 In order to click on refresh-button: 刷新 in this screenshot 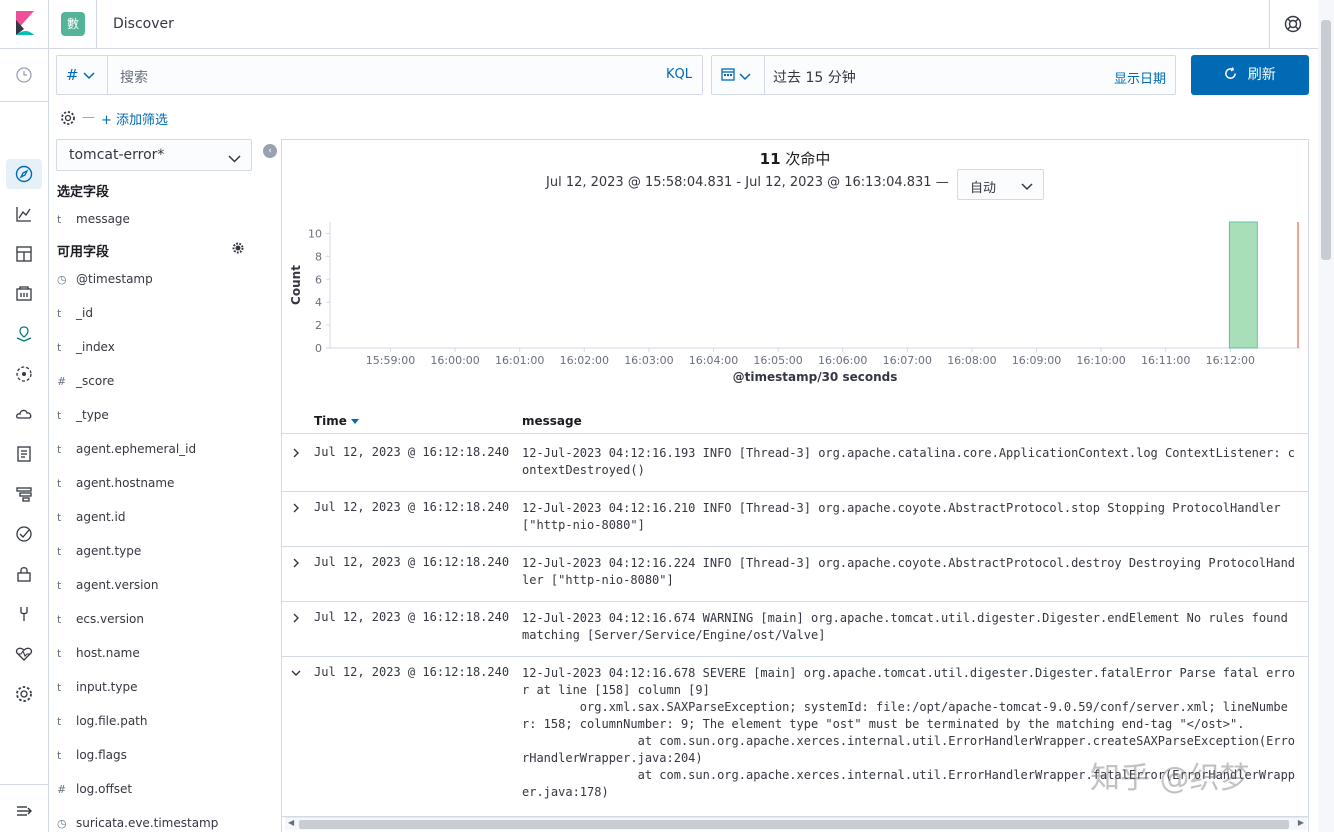, I will do `click(1250, 75)`.